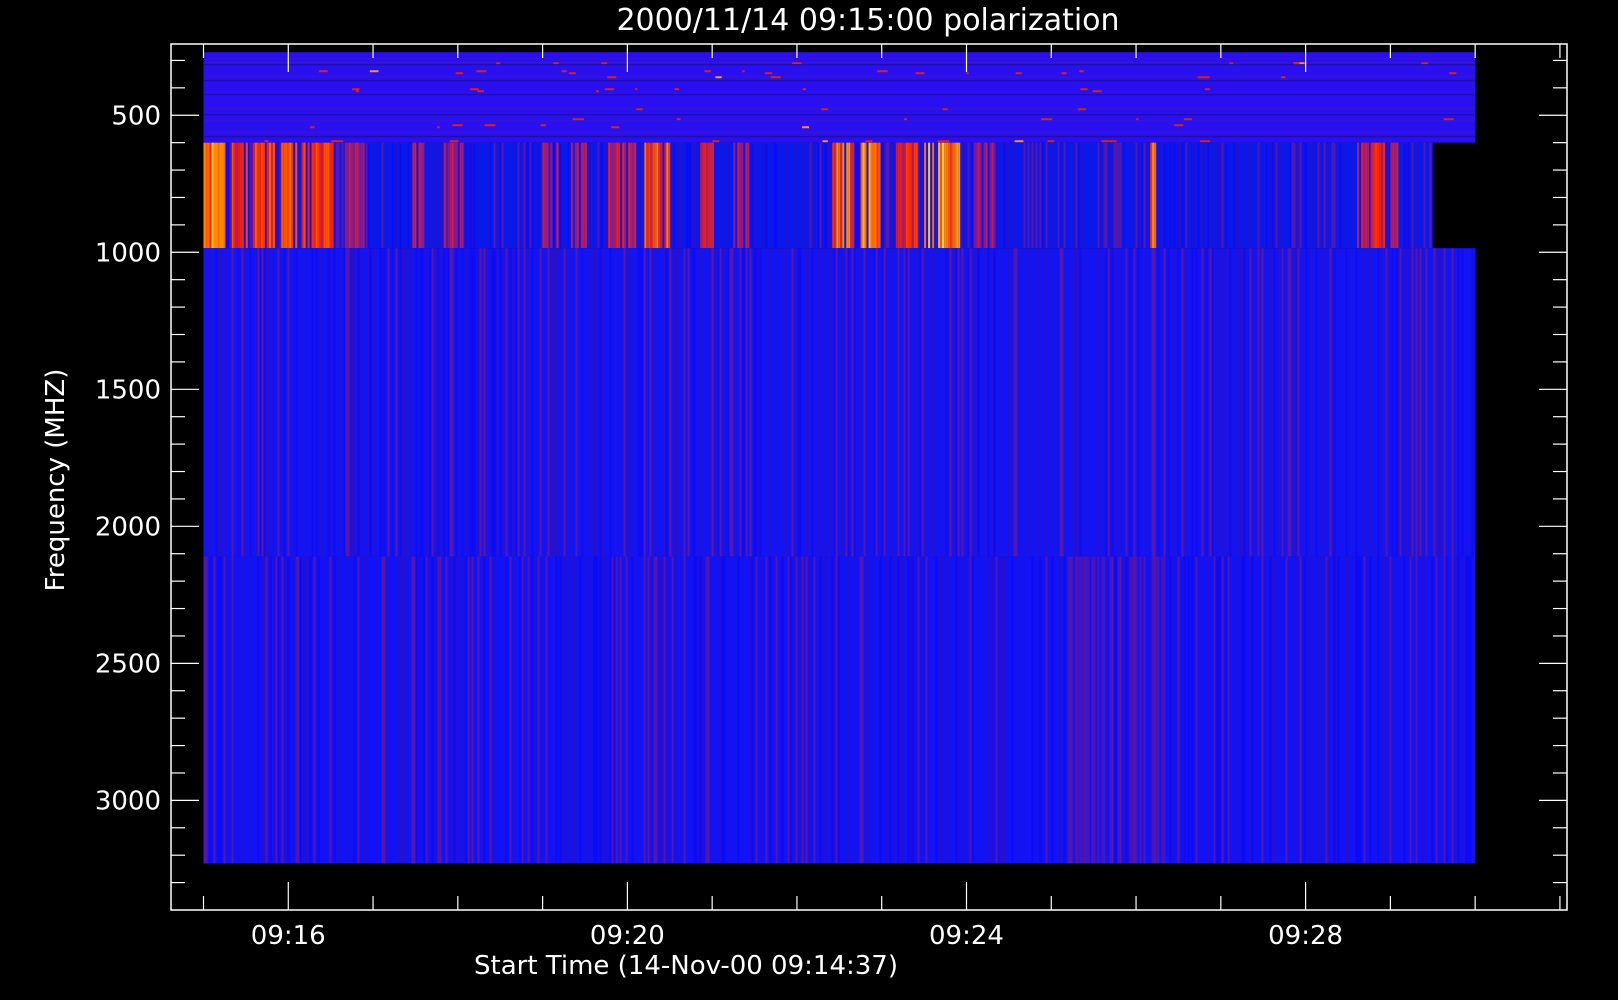  What do you see at coordinates (56, 480) in the screenshot?
I see `y-axis-label: Frequency (MHZ)` at bounding box center [56, 480].